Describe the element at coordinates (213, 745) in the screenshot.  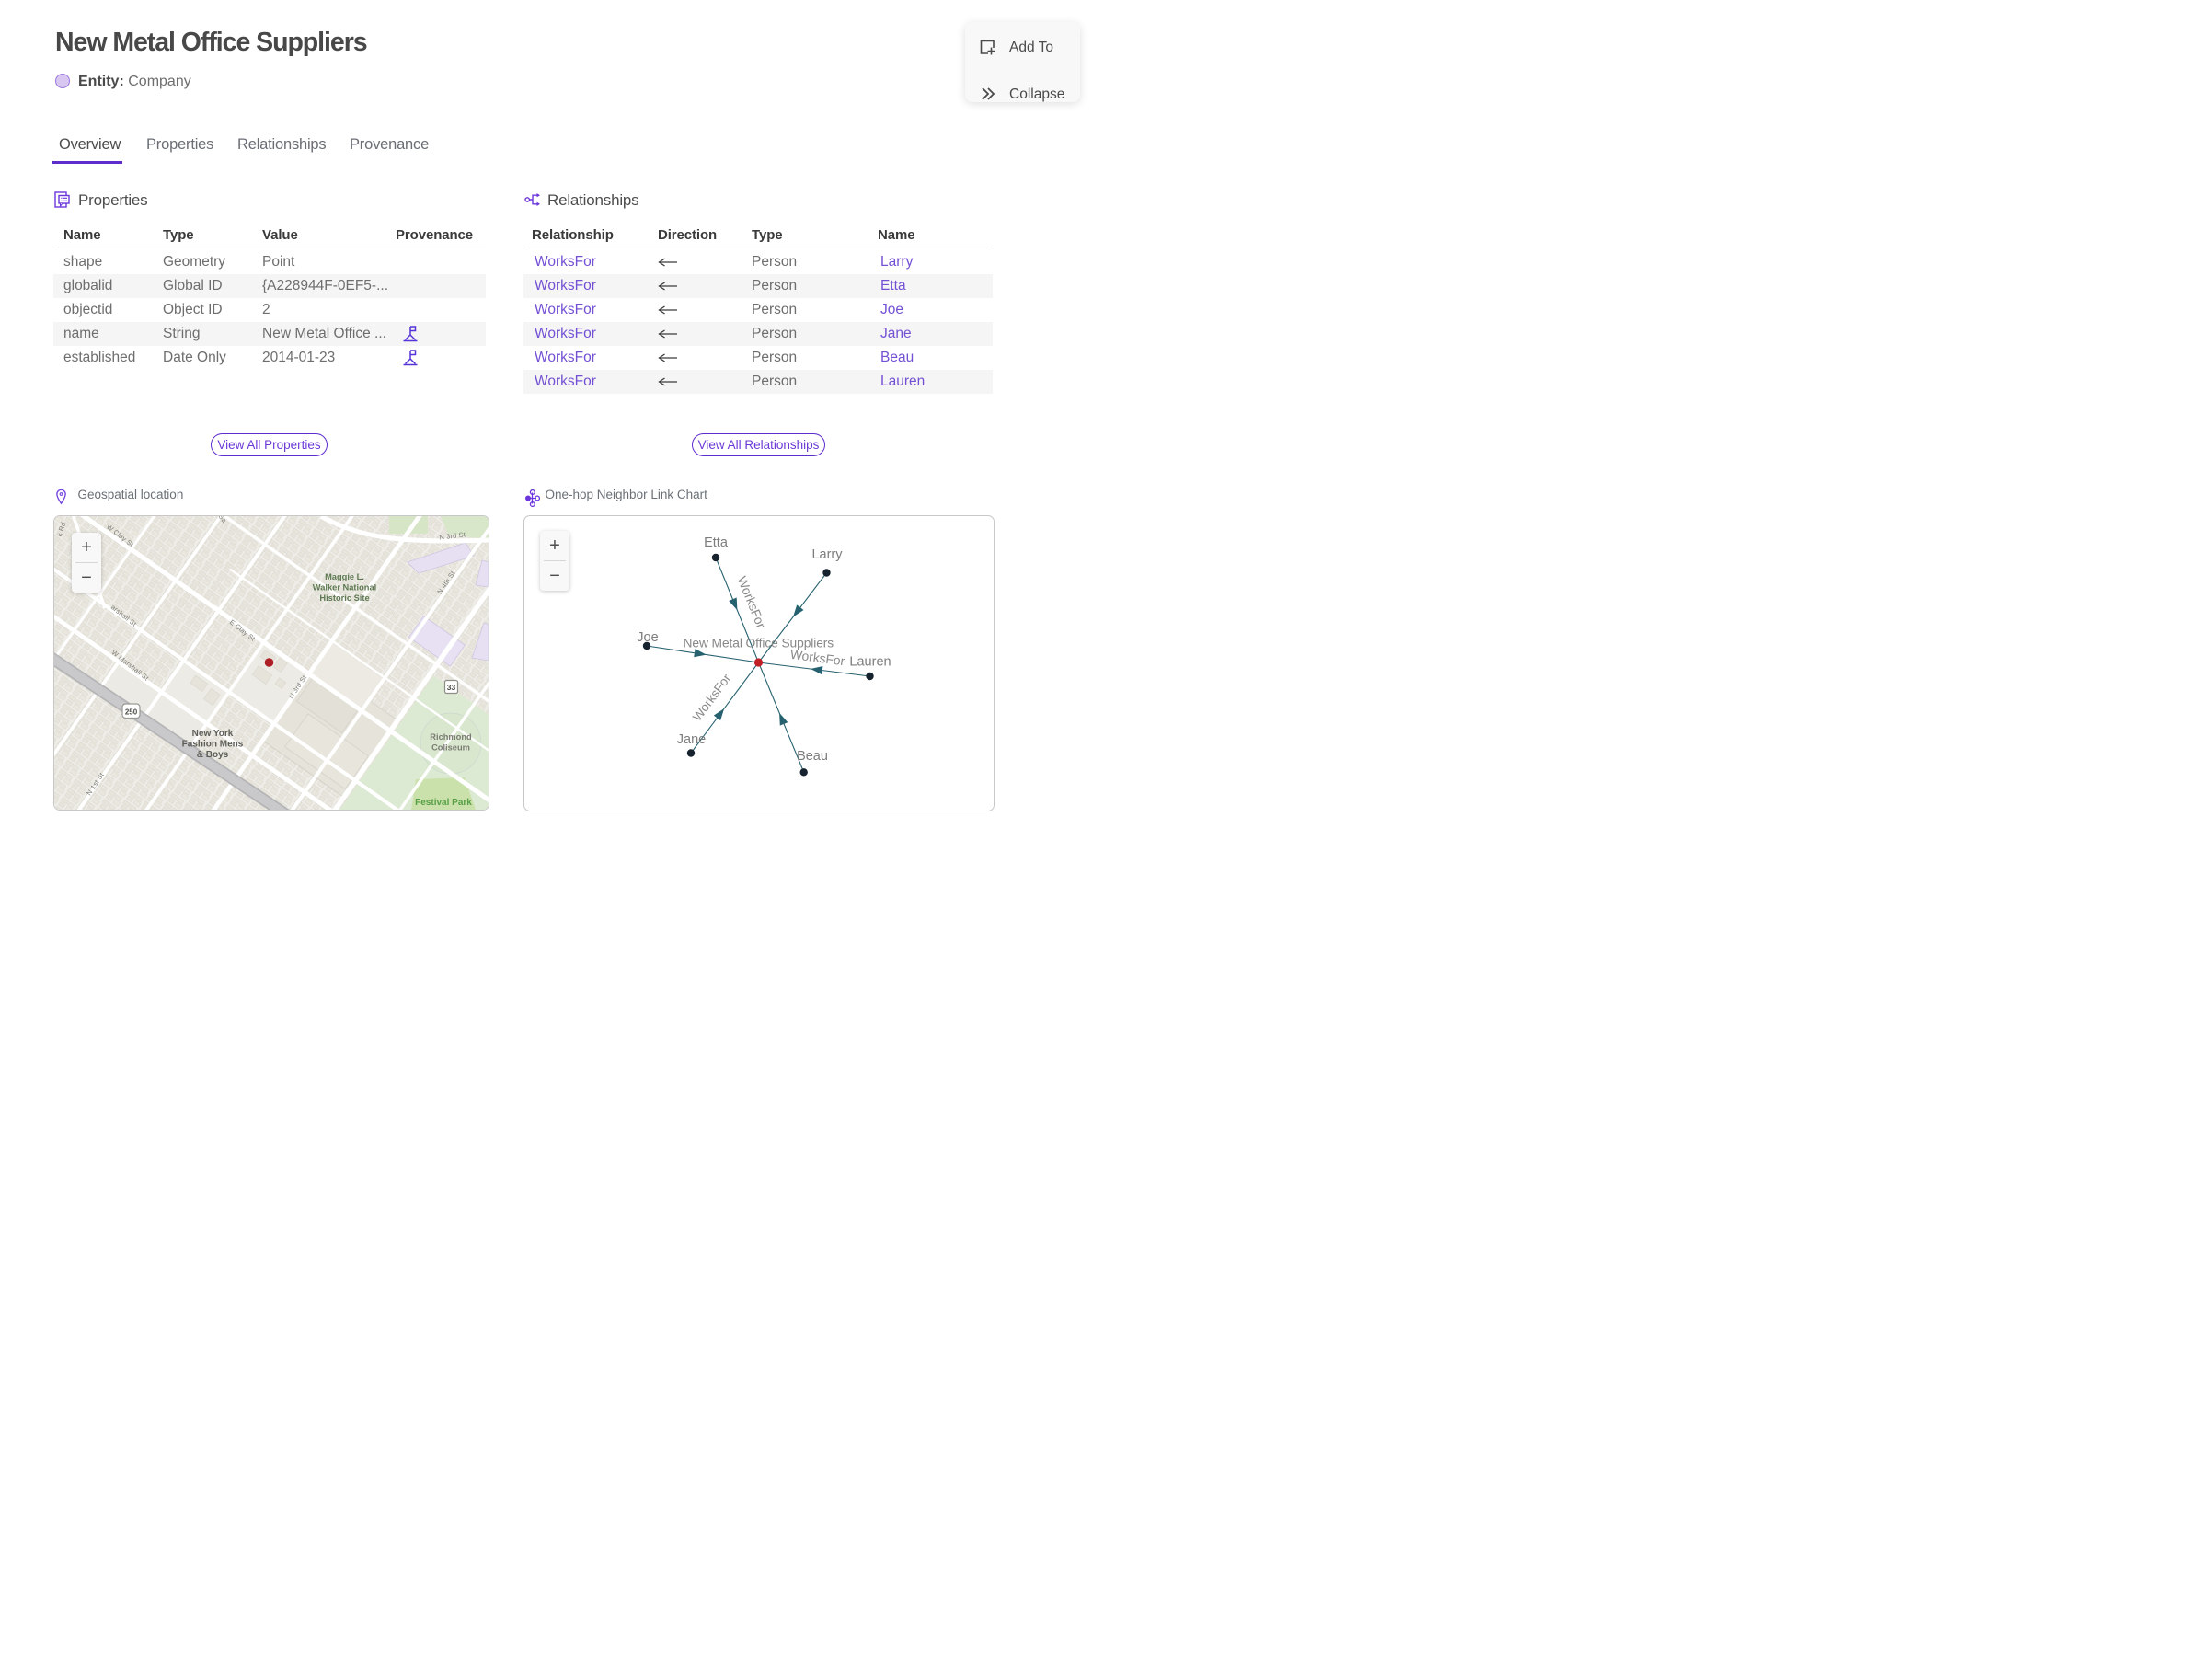
I see `svg-text: Fashion Mens` at that location.